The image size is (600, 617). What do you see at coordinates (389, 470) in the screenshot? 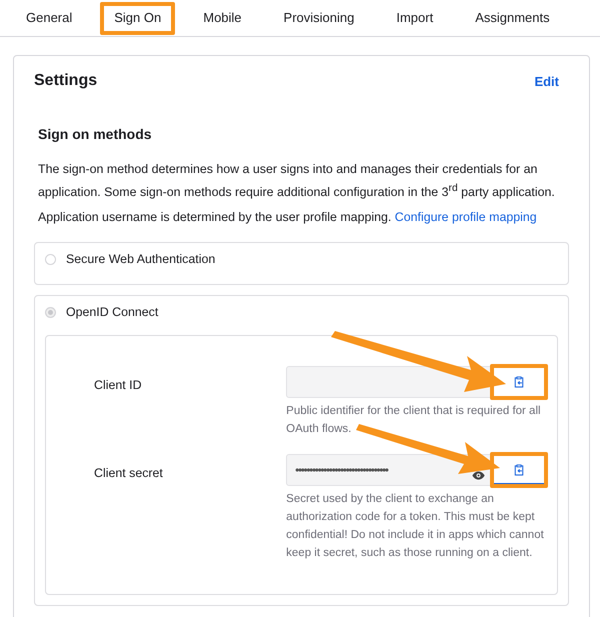
I see `input-field: •••••••••••••••••••••••••••••••••` at bounding box center [389, 470].